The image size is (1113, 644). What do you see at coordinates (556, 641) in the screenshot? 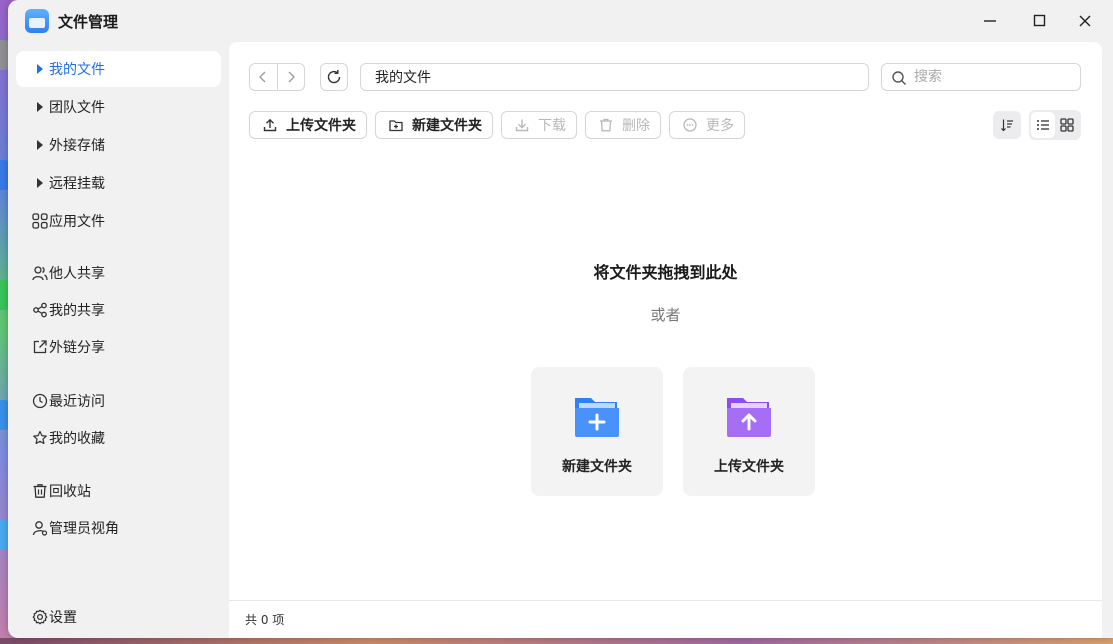
I see `desktop-background-strip` at bounding box center [556, 641].